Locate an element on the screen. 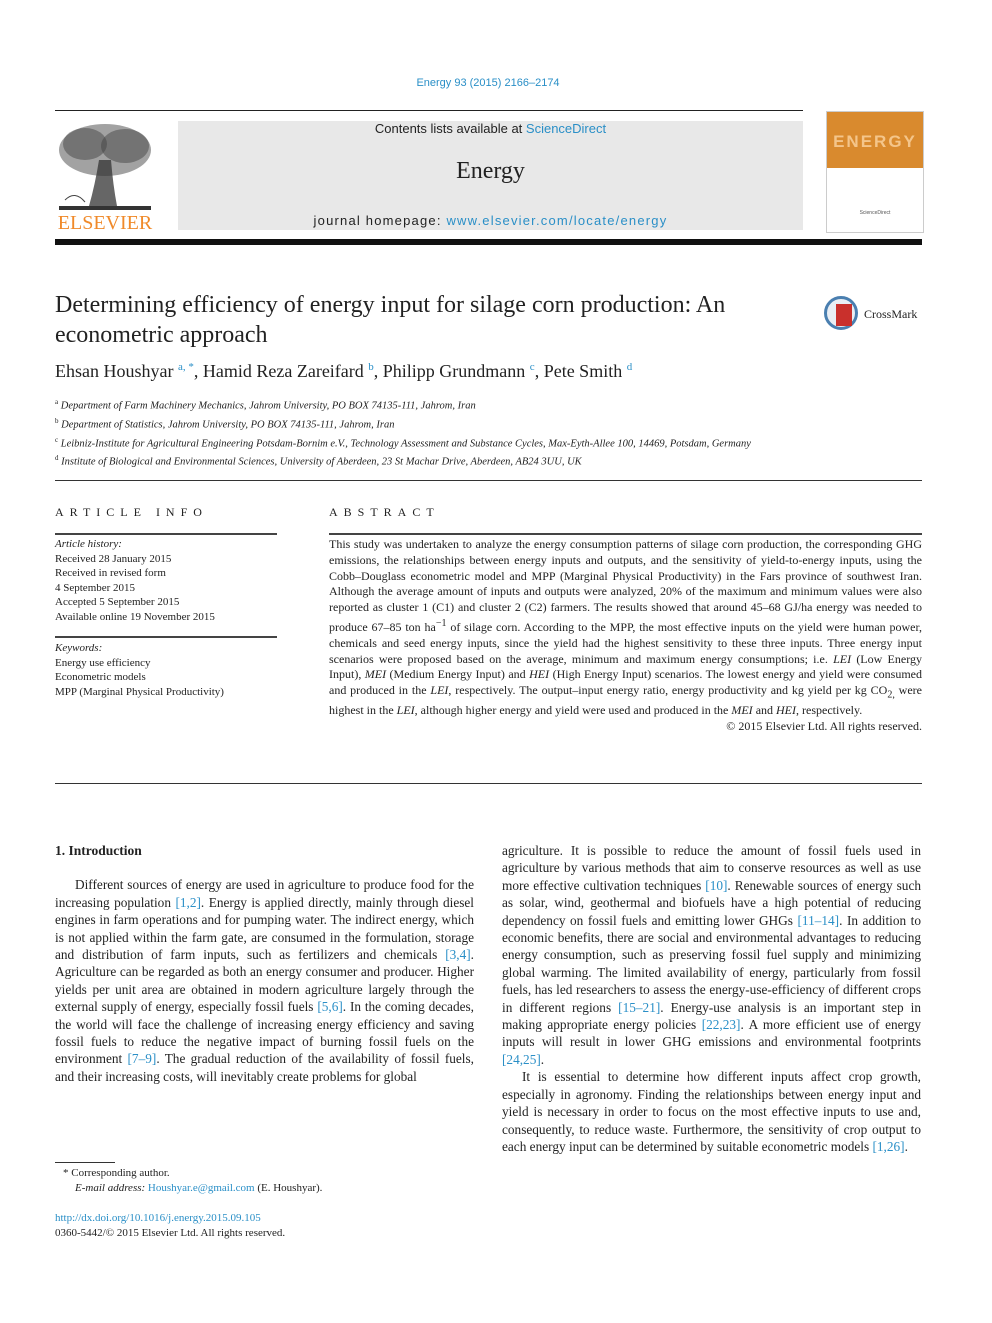  keyword: Energy use efficiency is located at coordinates (103, 662).